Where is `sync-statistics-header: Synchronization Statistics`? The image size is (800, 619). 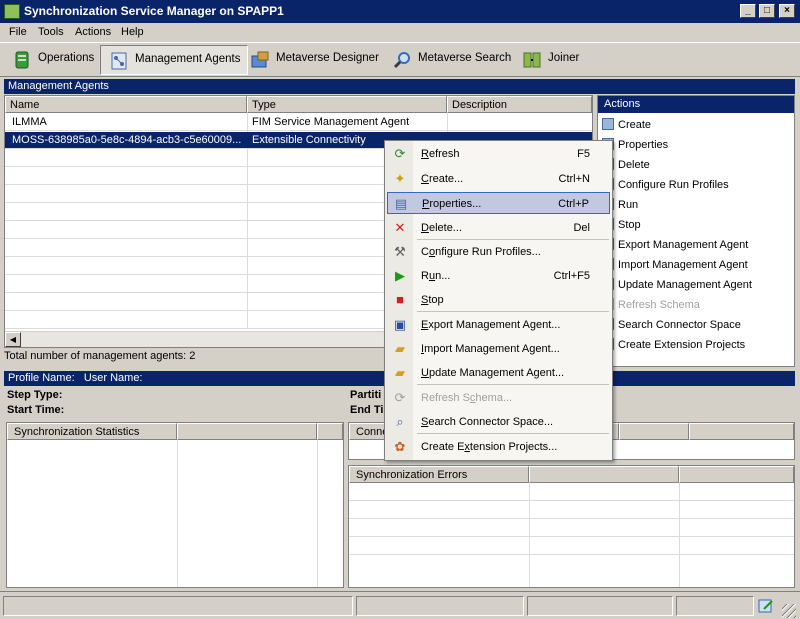
sync-statistics-header: Synchronization Statistics is located at coordinates (92, 431).